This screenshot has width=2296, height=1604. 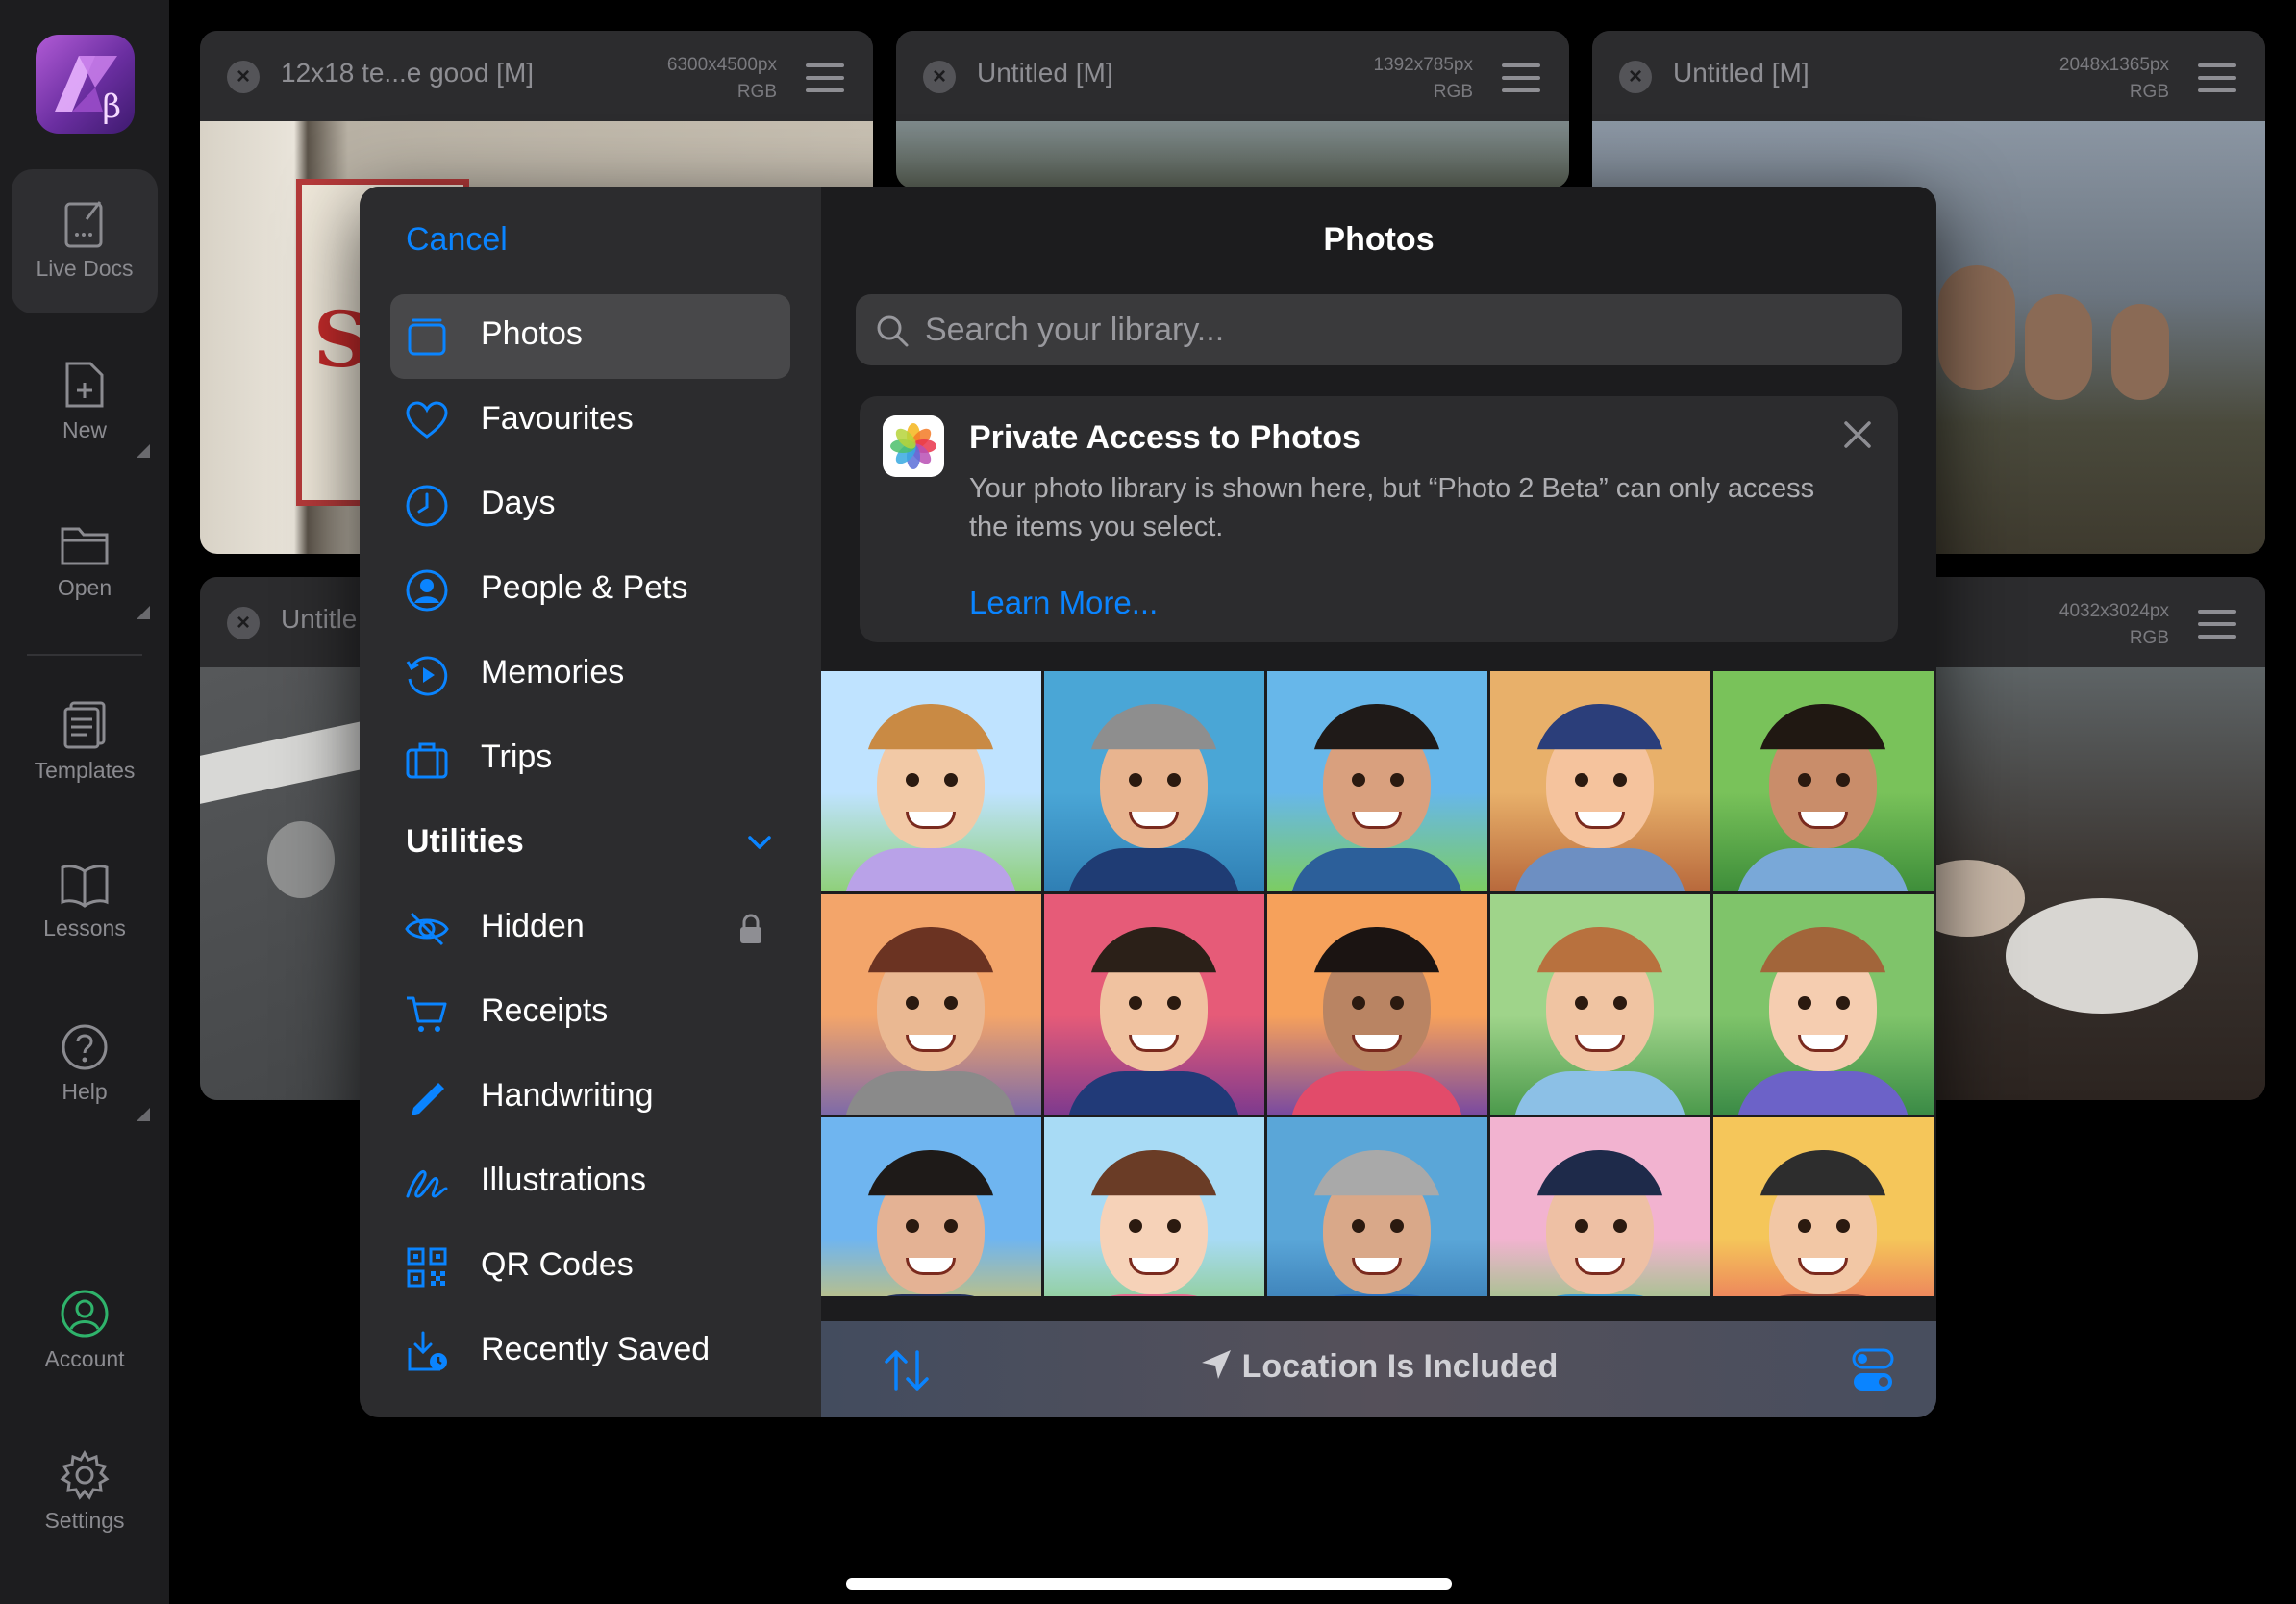 I want to click on nav-item-favourites: Favourites, so click(x=590, y=421).